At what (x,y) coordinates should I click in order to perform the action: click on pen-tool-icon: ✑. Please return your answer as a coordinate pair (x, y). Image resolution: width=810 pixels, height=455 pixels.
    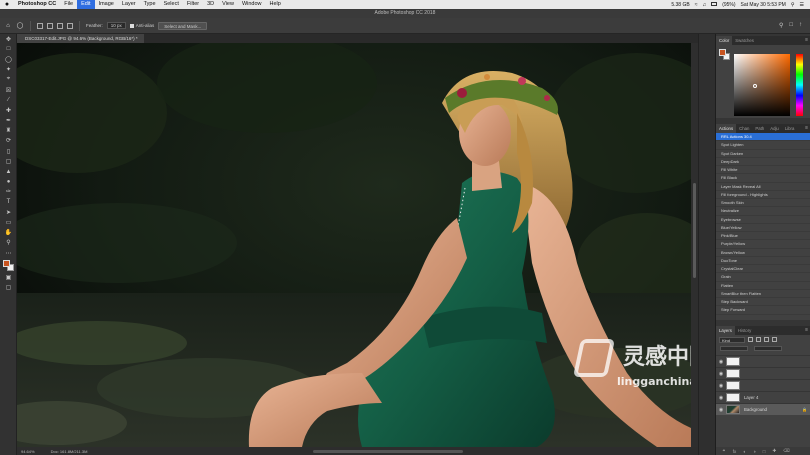
    Looking at the image, I should click on (8, 192).